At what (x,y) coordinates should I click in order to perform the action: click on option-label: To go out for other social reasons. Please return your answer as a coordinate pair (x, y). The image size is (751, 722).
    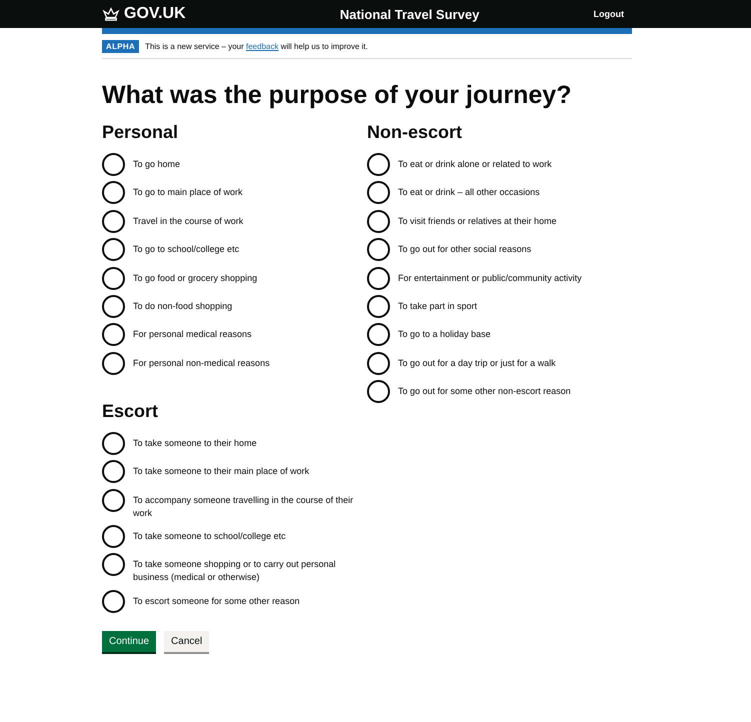
    Looking at the image, I should click on (465, 247).